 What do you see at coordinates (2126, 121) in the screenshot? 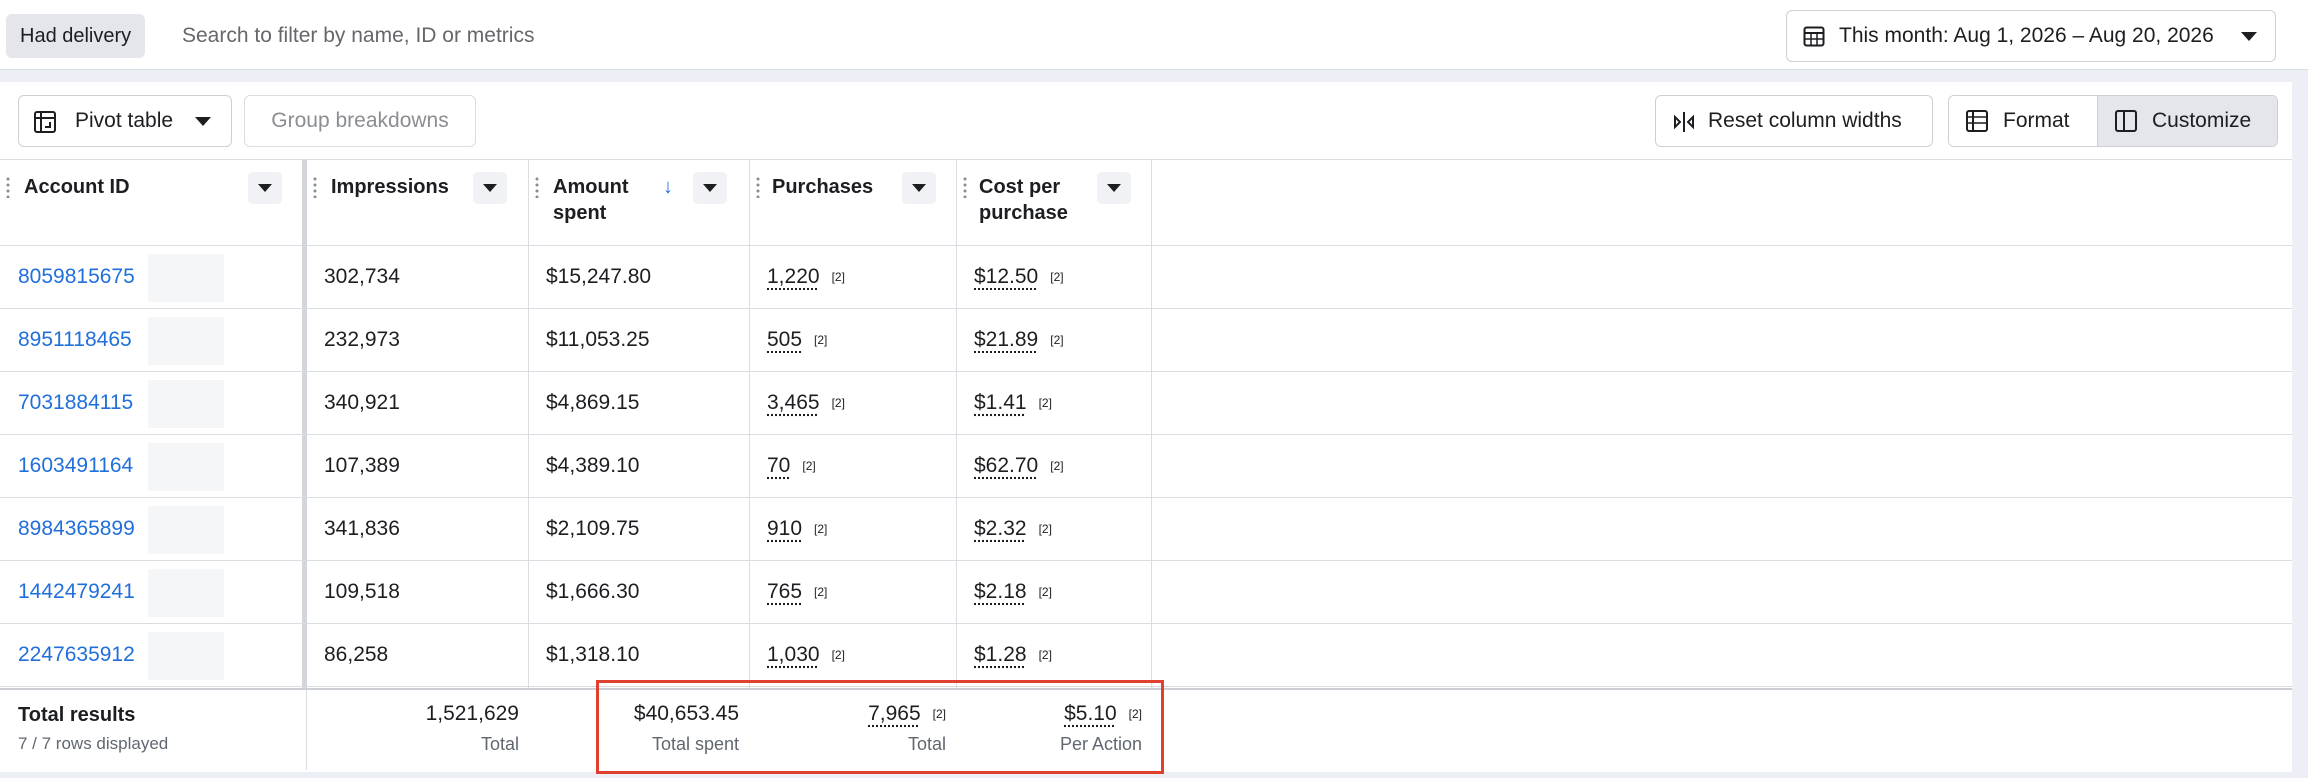
I see `columns-icon` at bounding box center [2126, 121].